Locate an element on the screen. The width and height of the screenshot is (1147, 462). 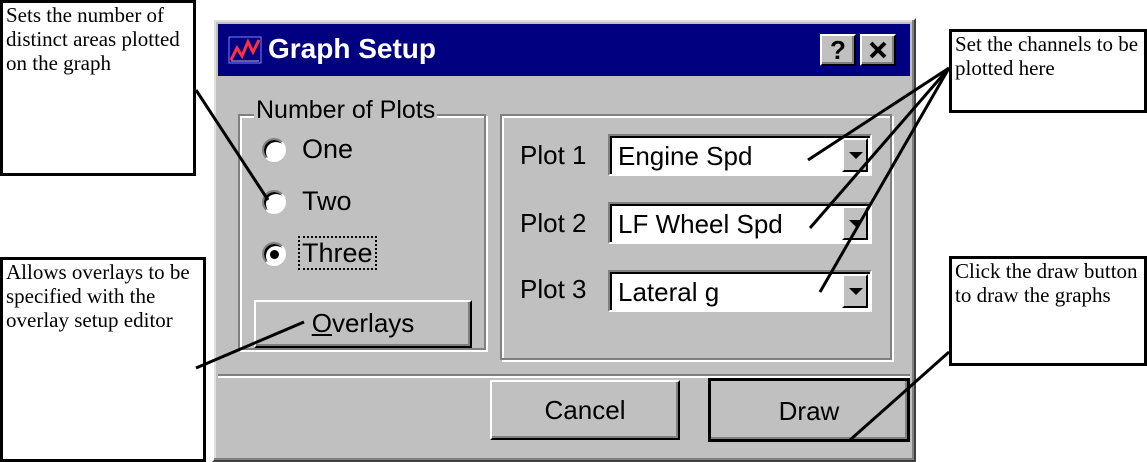
plot-1-label: Plot 1 is located at coordinates (553, 155).